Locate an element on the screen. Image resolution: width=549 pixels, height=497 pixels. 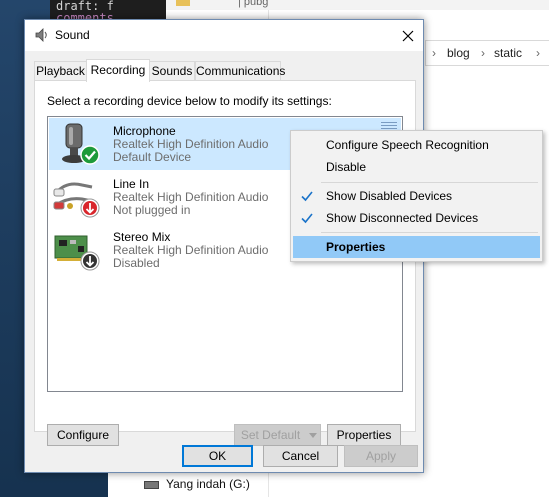
unplugged-arrow-icon is located at coordinates (90, 208).